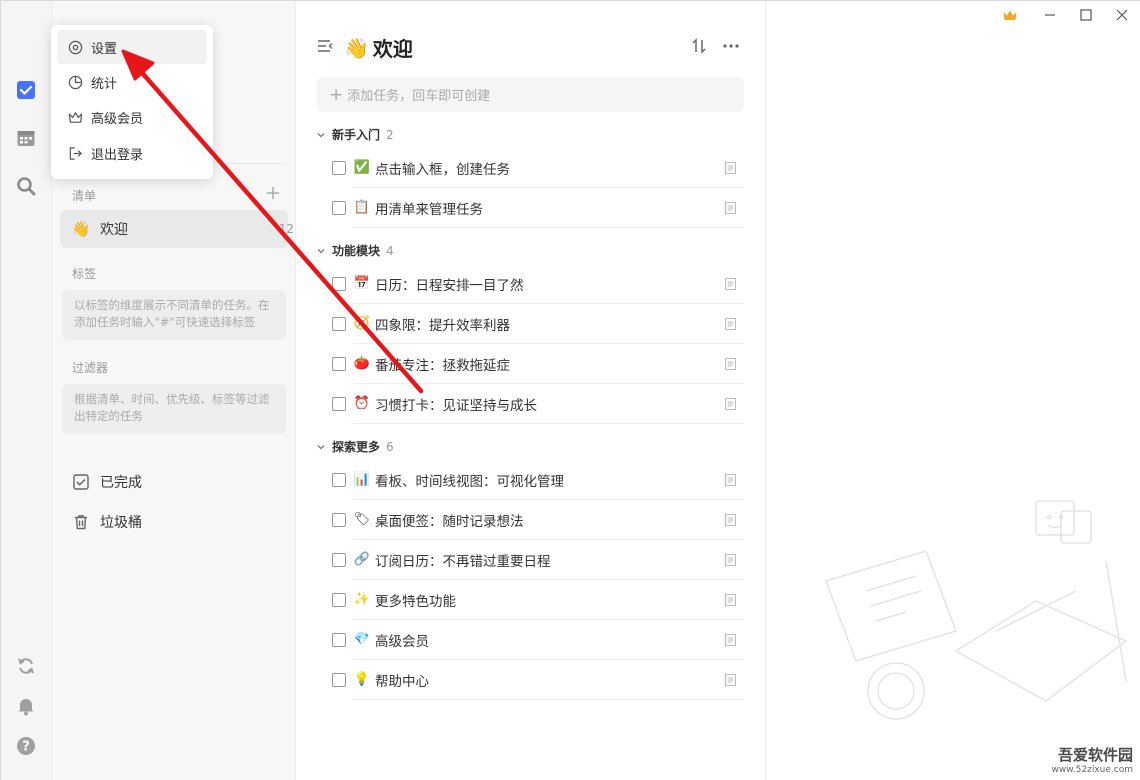  What do you see at coordinates (362, 403) in the screenshot?
I see `alarm-clock-icon: ⏰` at bounding box center [362, 403].